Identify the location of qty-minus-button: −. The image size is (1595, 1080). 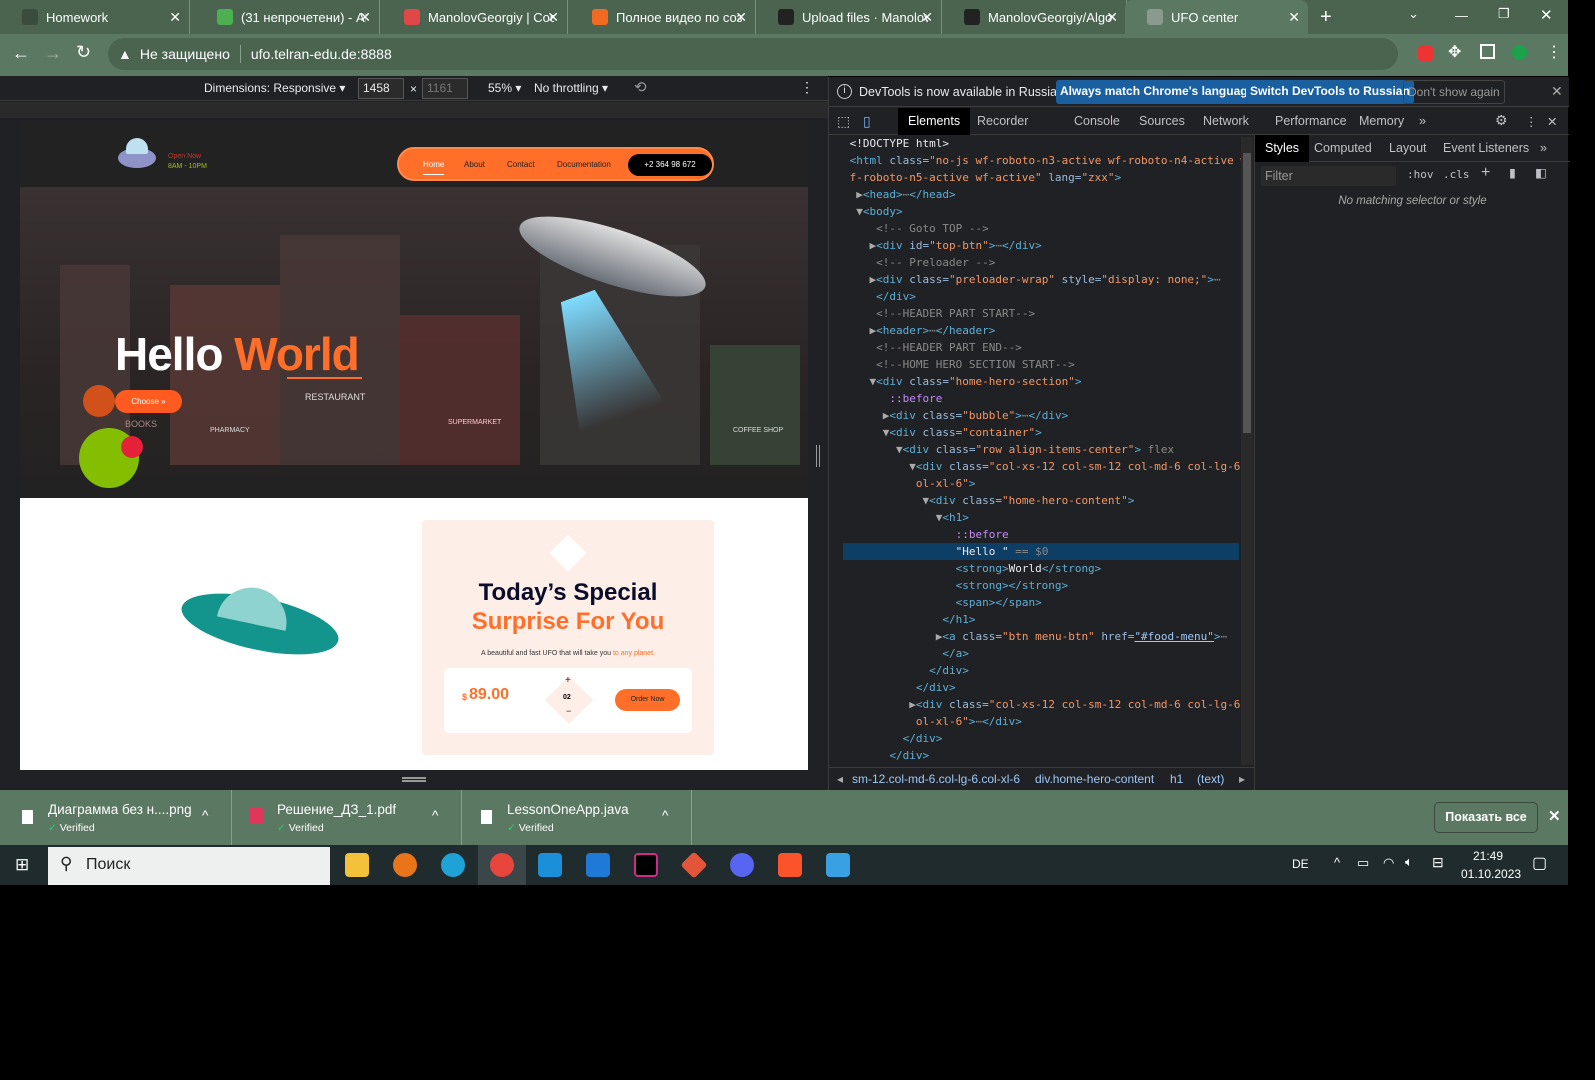
(568, 711).